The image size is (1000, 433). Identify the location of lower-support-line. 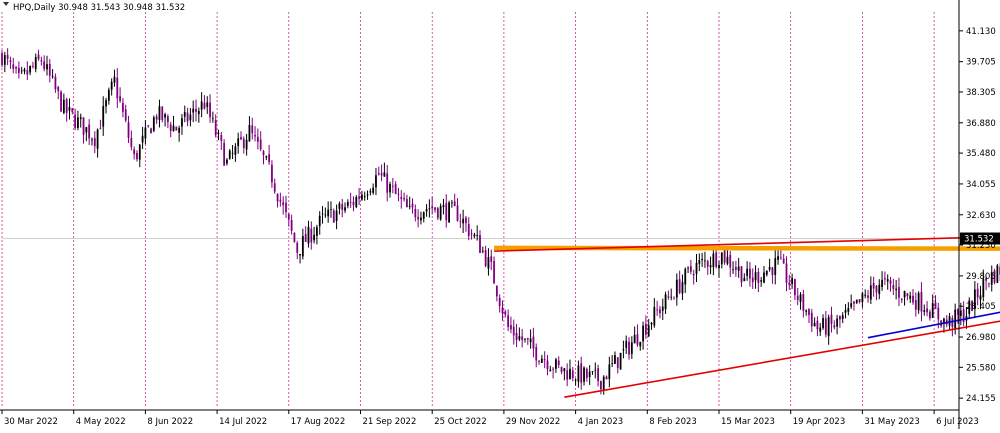
(782, 337).